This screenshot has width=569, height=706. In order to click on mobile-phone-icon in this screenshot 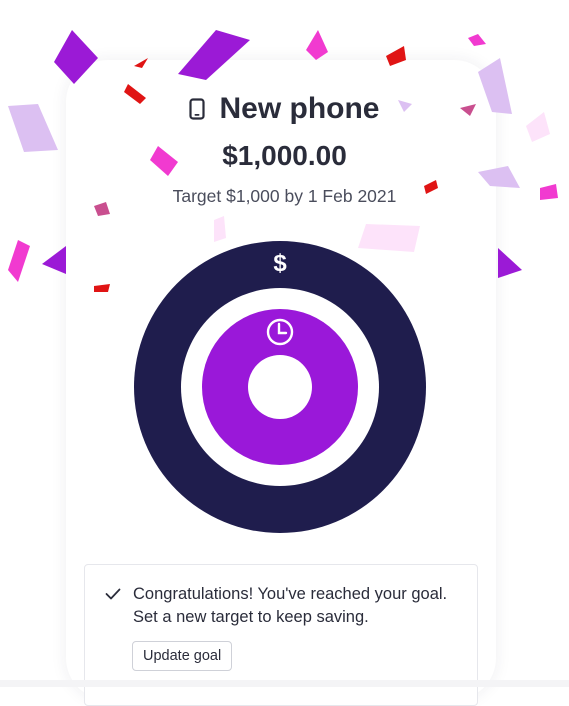, I will do `click(197, 109)`.